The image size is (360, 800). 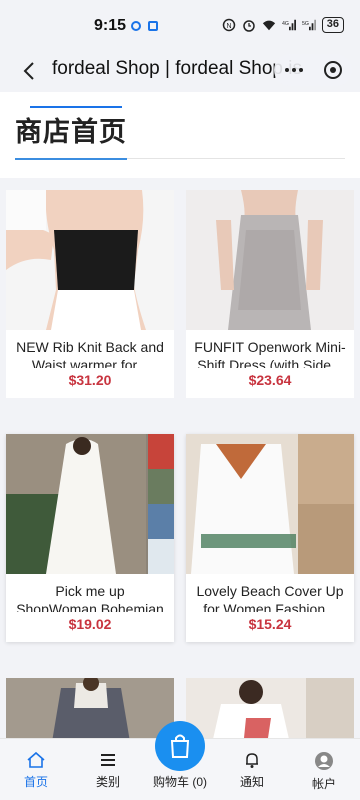 I want to click on svg-text: 4G, so click(x=285, y=24).